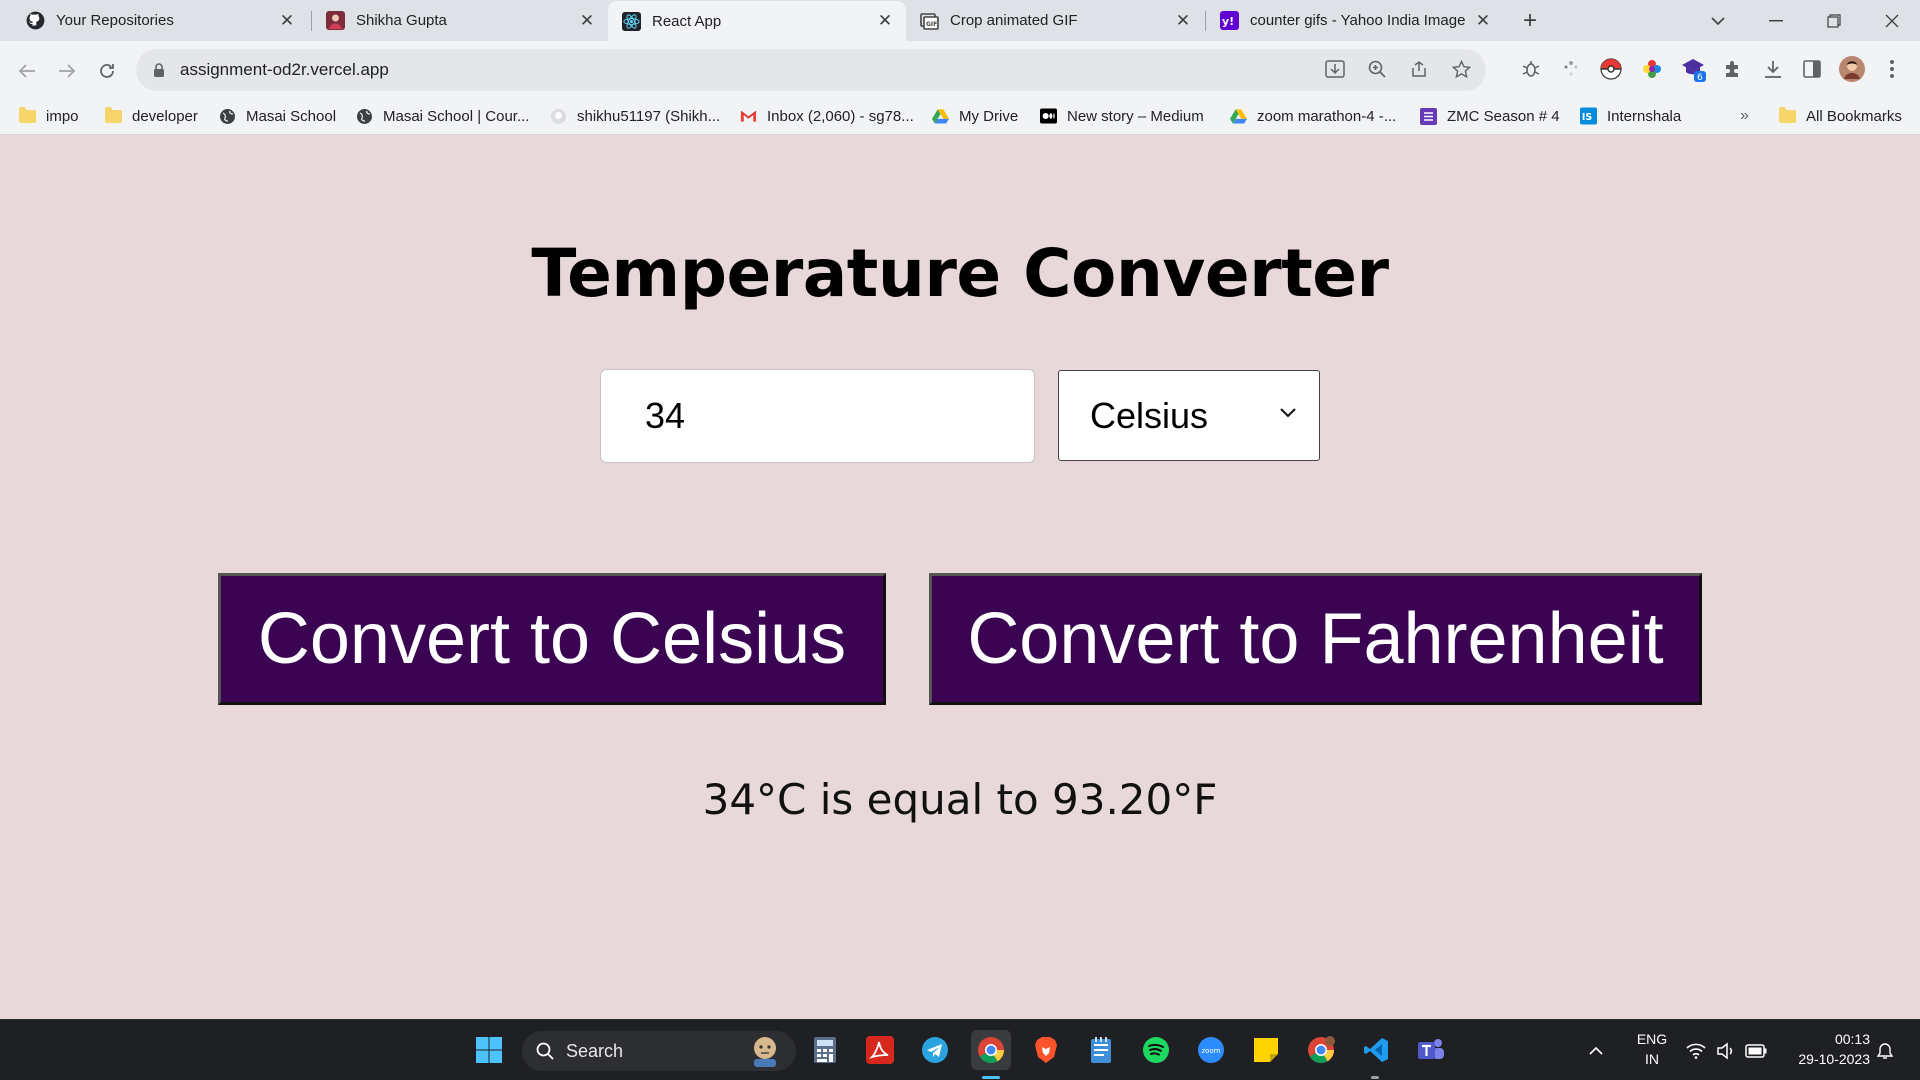 This screenshot has width=1920, height=1080. What do you see at coordinates (1840, 116) in the screenshot?
I see `all-bookmarks-button: All Bookmarks` at bounding box center [1840, 116].